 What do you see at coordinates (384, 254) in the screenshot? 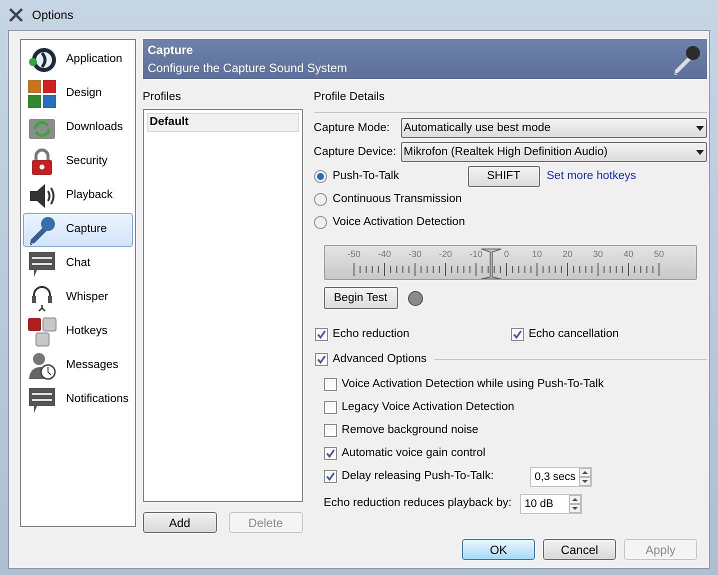
I see `scale-label: -40` at bounding box center [384, 254].